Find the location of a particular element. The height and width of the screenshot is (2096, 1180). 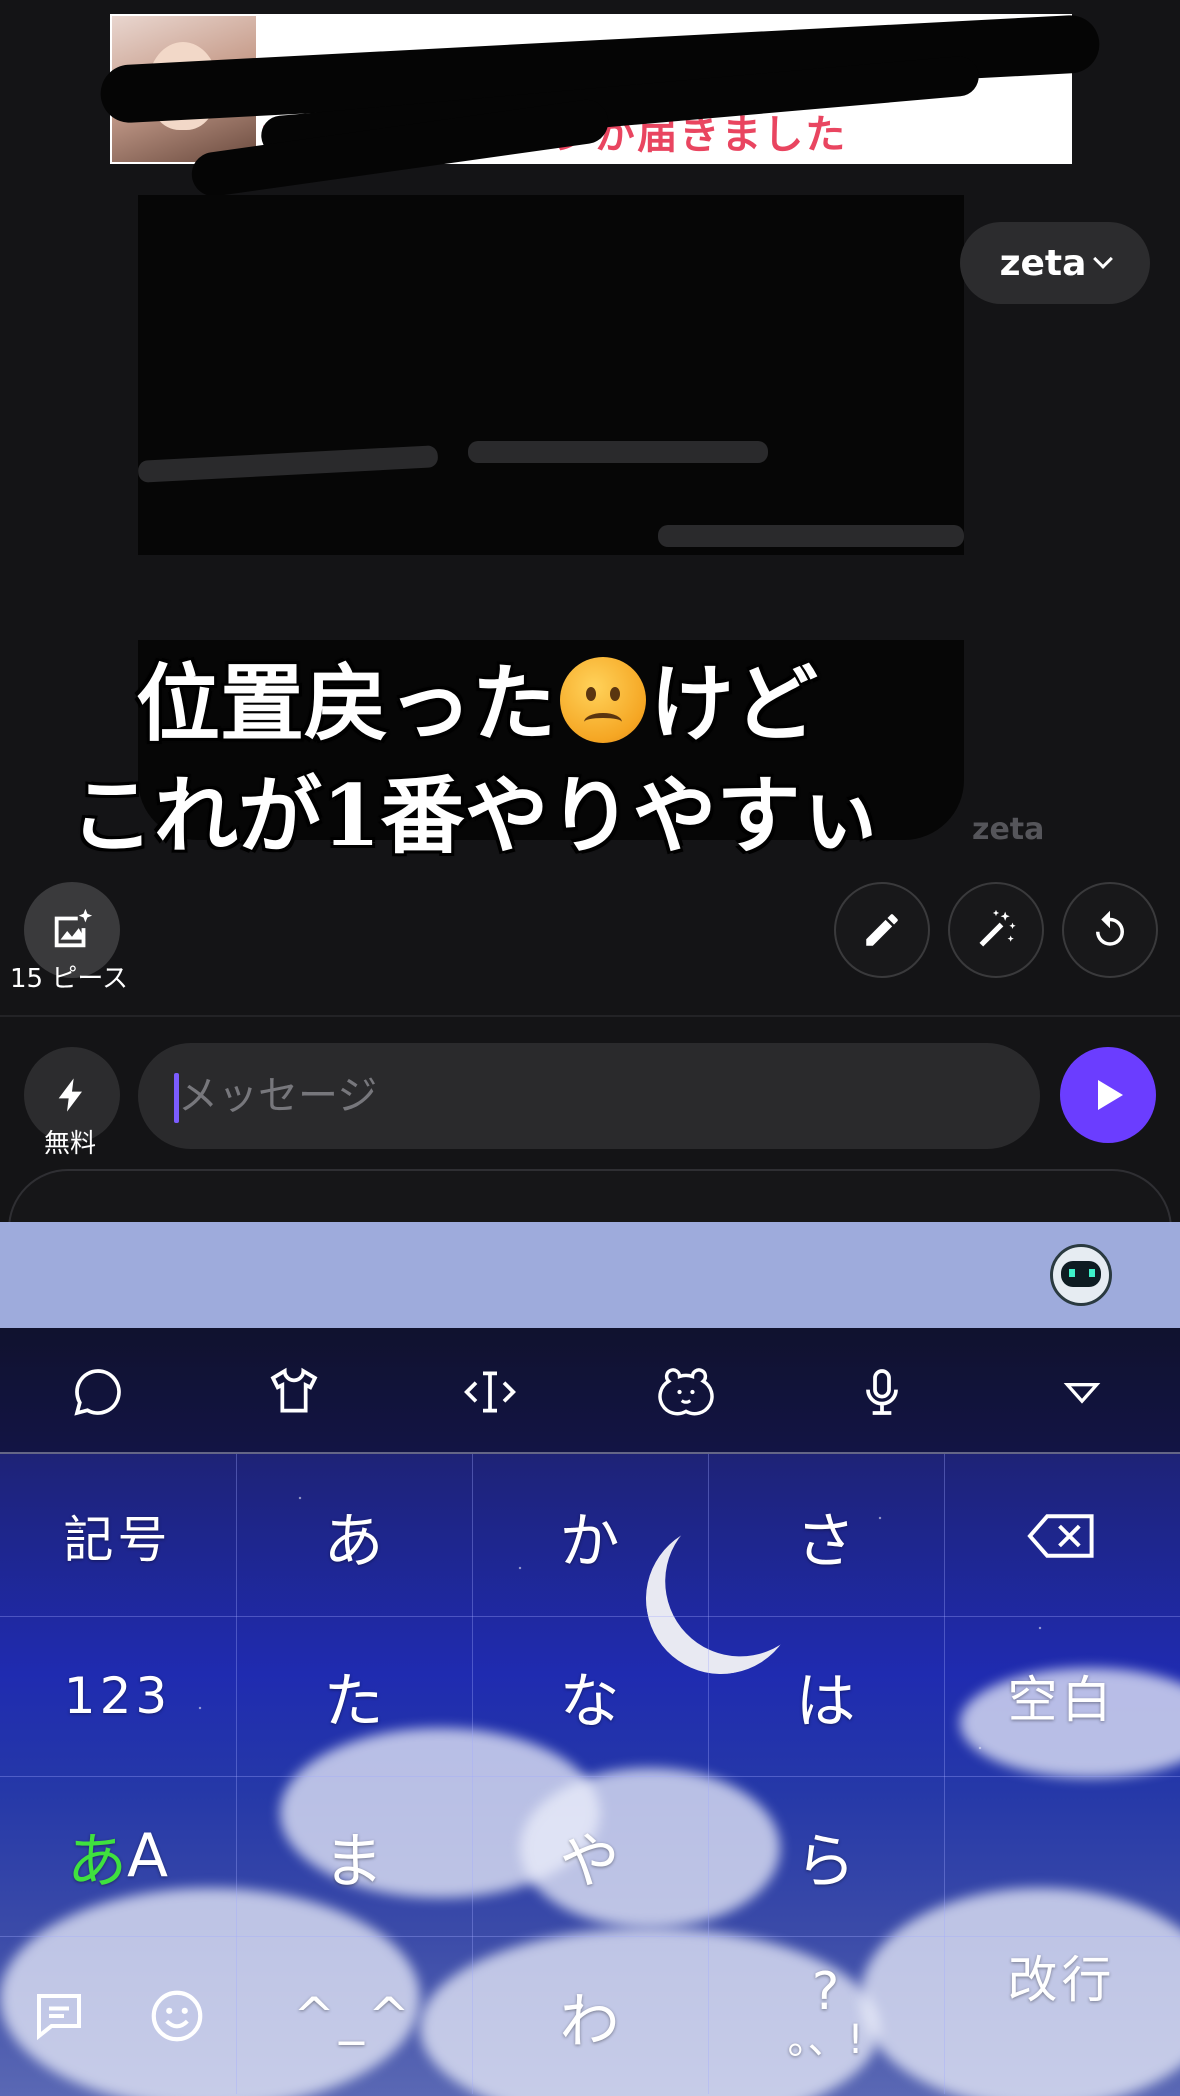

key-emoji is located at coordinates (177, 2016).